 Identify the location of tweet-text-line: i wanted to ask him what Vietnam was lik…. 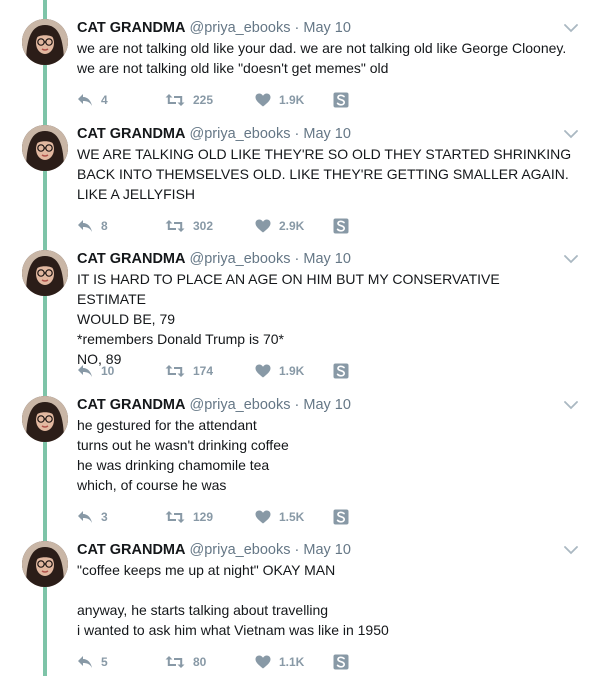
(233, 630).